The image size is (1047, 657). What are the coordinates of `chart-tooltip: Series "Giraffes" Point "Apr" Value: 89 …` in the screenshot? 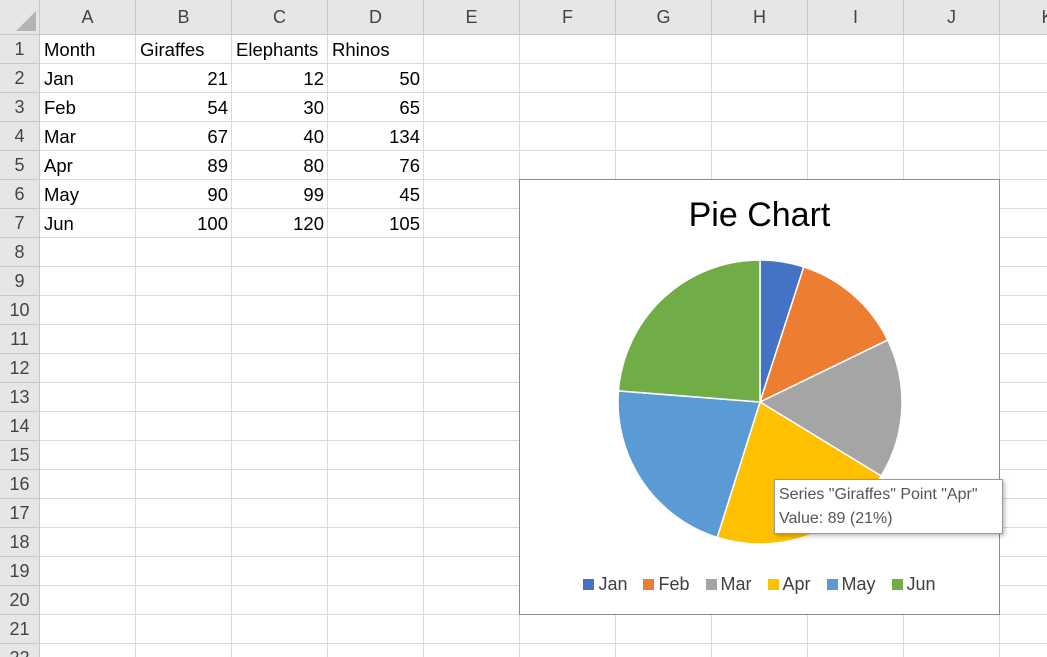 It's located at (888, 506).